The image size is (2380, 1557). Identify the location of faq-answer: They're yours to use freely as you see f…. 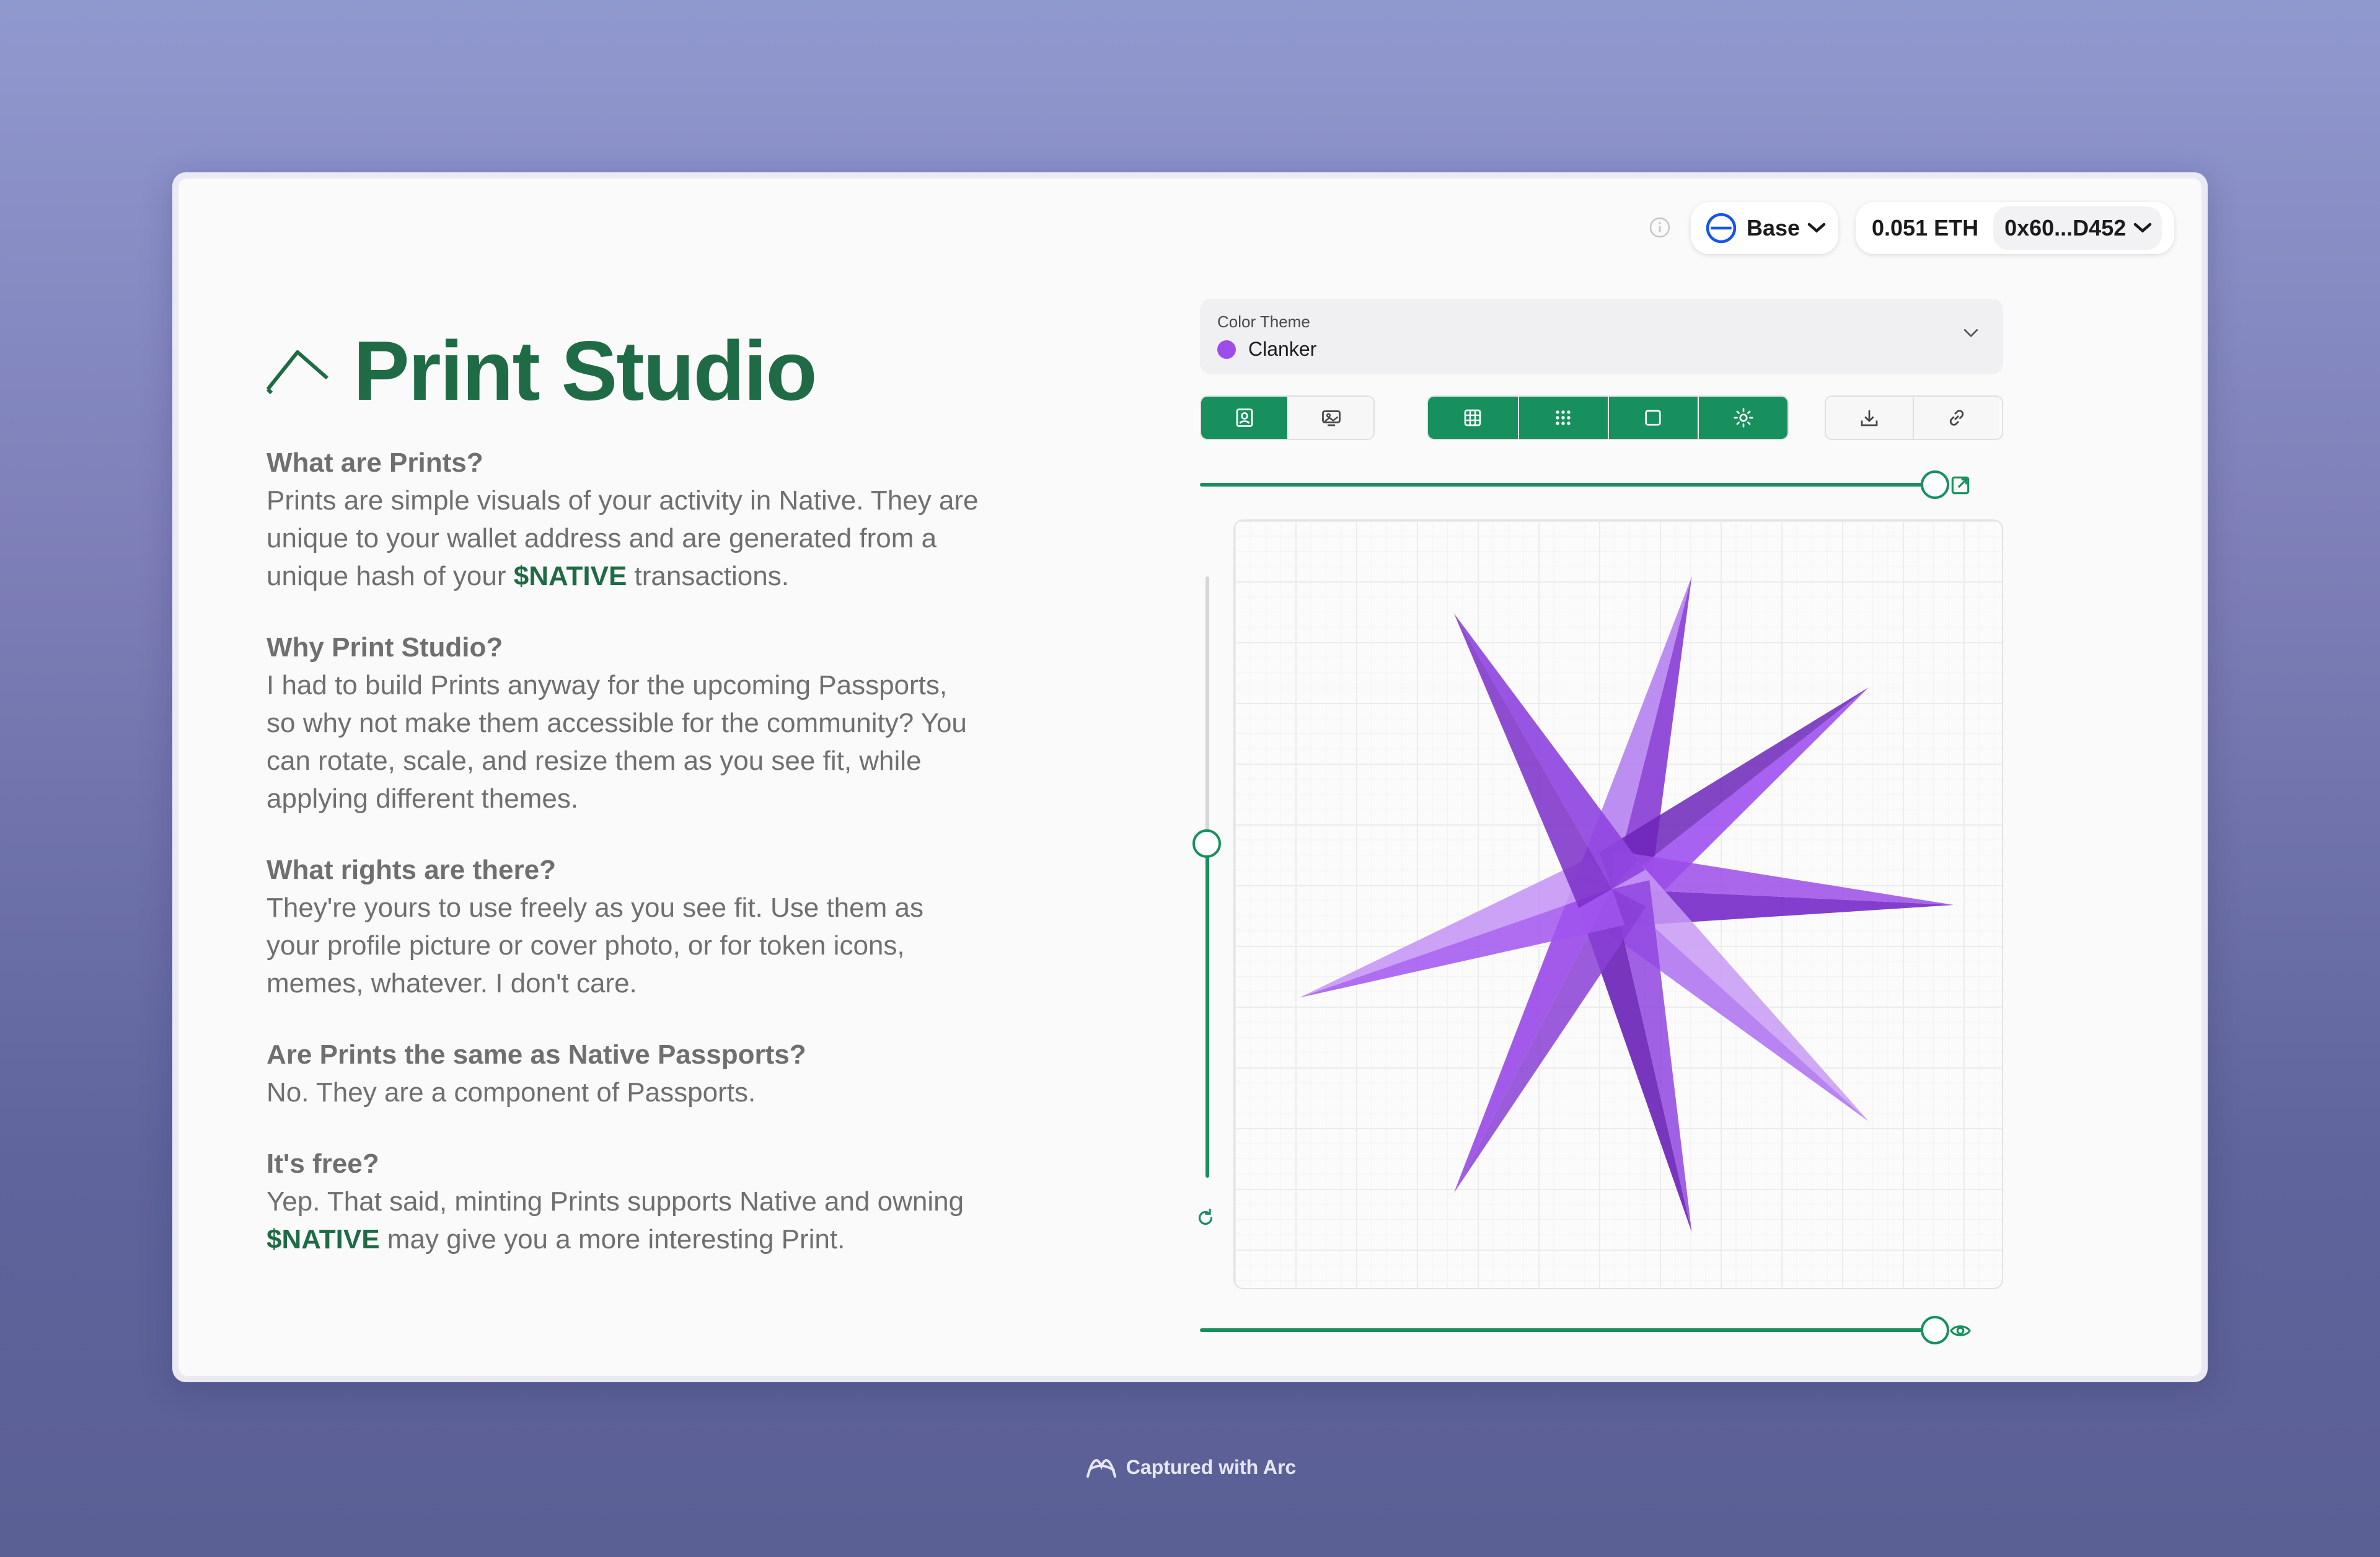
(595, 946).